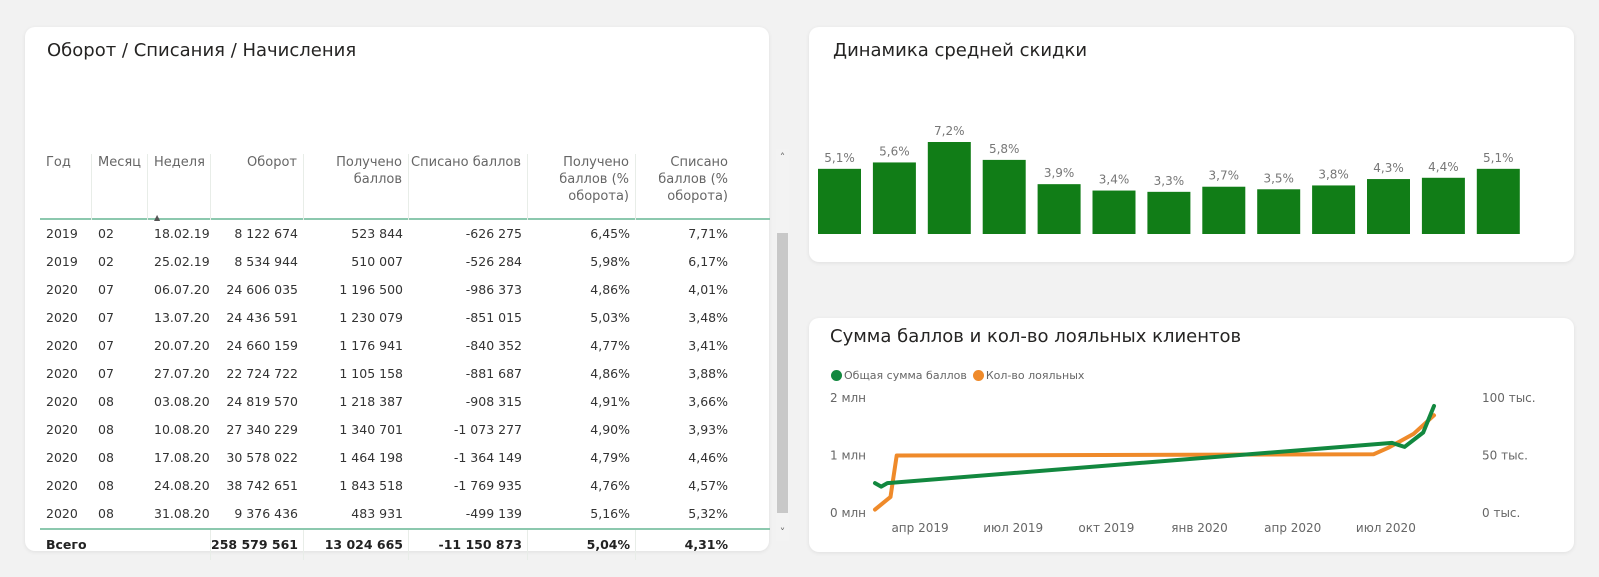 Image resolution: width=1599 pixels, height=577 pixels. I want to click on bar-data-label: 3,8%, so click(1333, 174).